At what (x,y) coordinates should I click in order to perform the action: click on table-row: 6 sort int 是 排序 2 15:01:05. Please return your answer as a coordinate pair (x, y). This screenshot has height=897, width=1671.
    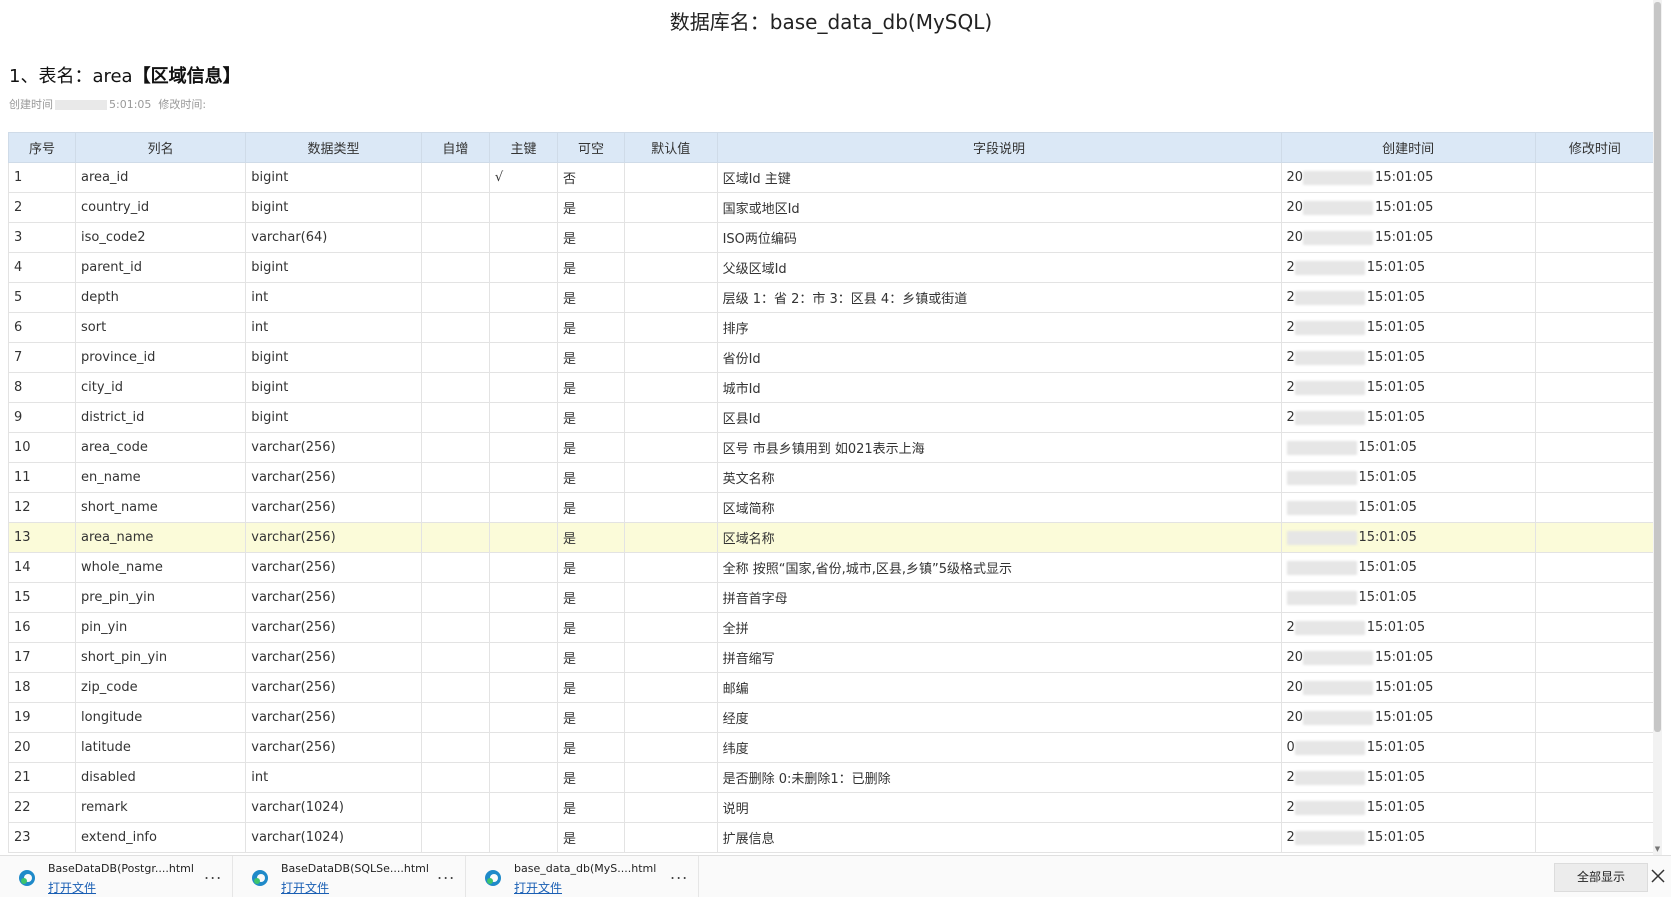
    Looking at the image, I should click on (831, 327).